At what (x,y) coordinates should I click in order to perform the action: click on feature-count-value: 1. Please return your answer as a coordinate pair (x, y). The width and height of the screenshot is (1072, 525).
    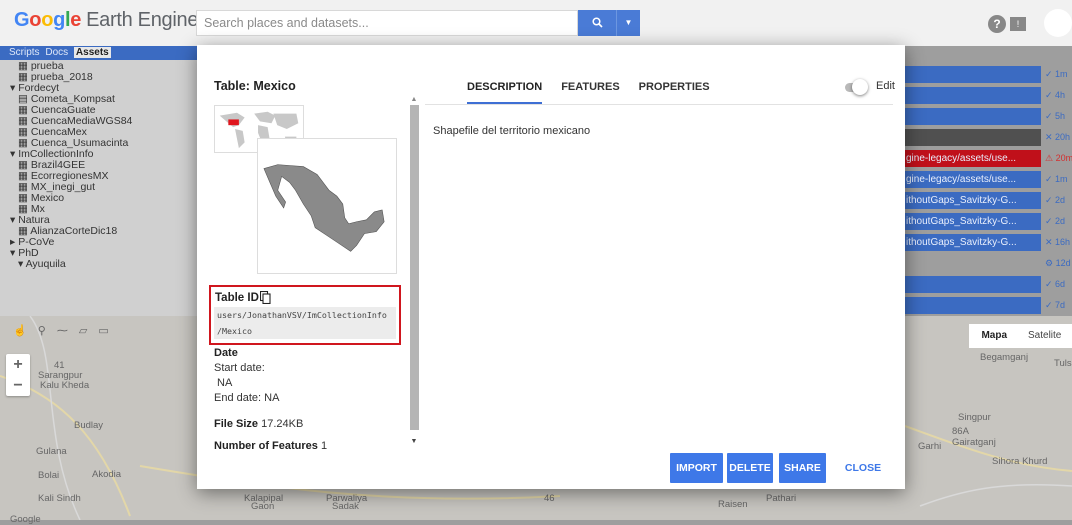
    Looking at the image, I should click on (324, 446).